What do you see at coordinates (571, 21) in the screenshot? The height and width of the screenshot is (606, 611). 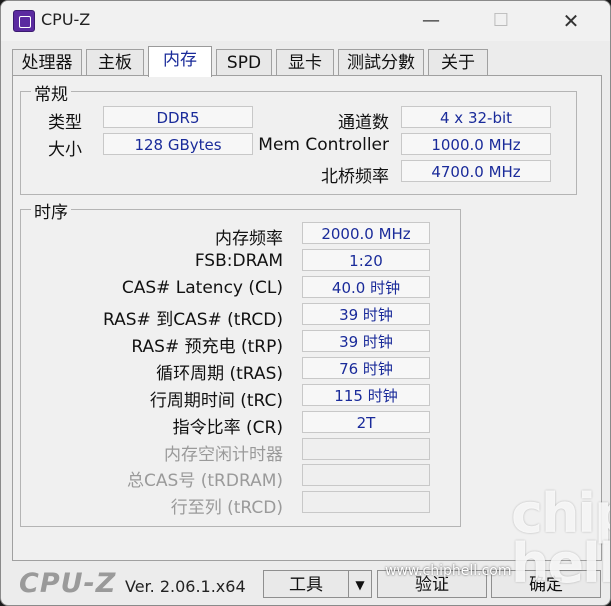 I see `close-button: ✕` at bounding box center [571, 21].